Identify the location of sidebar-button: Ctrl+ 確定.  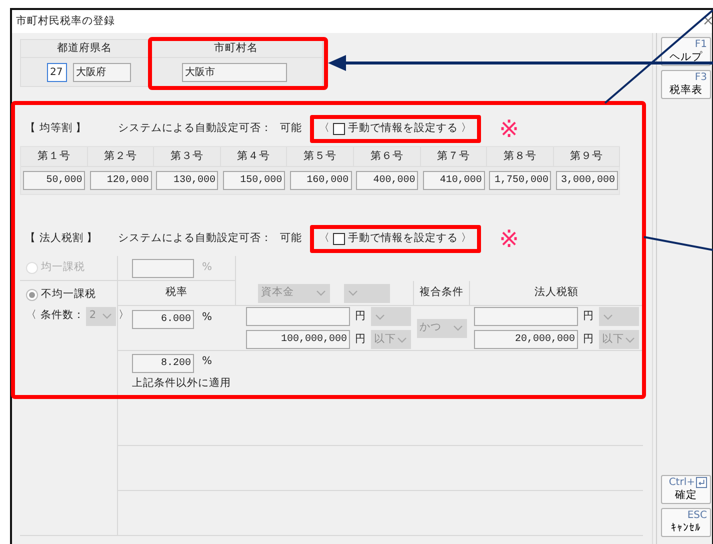
(686, 489).